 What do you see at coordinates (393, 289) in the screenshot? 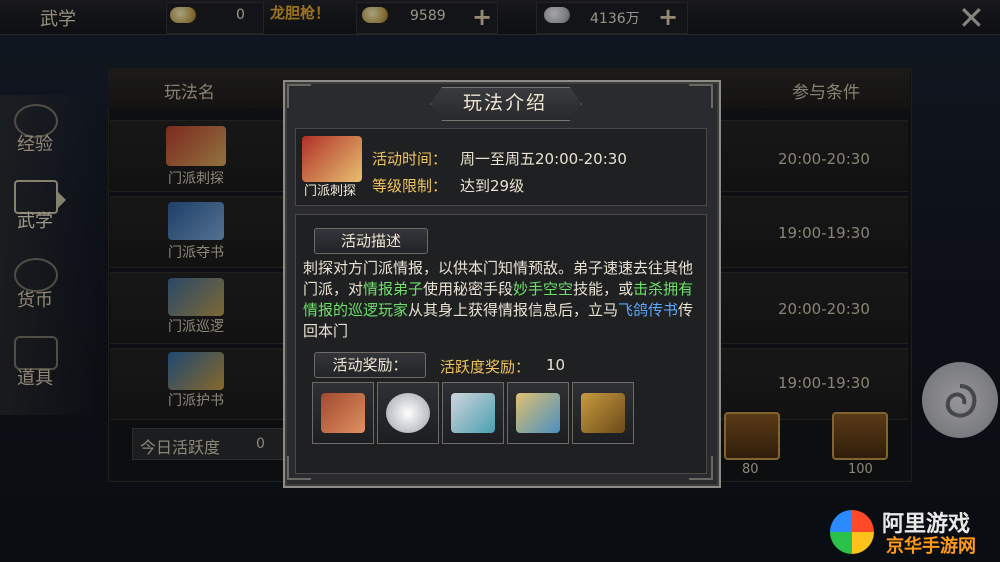
I see `desc-highlight: 情报弟子` at bounding box center [393, 289].